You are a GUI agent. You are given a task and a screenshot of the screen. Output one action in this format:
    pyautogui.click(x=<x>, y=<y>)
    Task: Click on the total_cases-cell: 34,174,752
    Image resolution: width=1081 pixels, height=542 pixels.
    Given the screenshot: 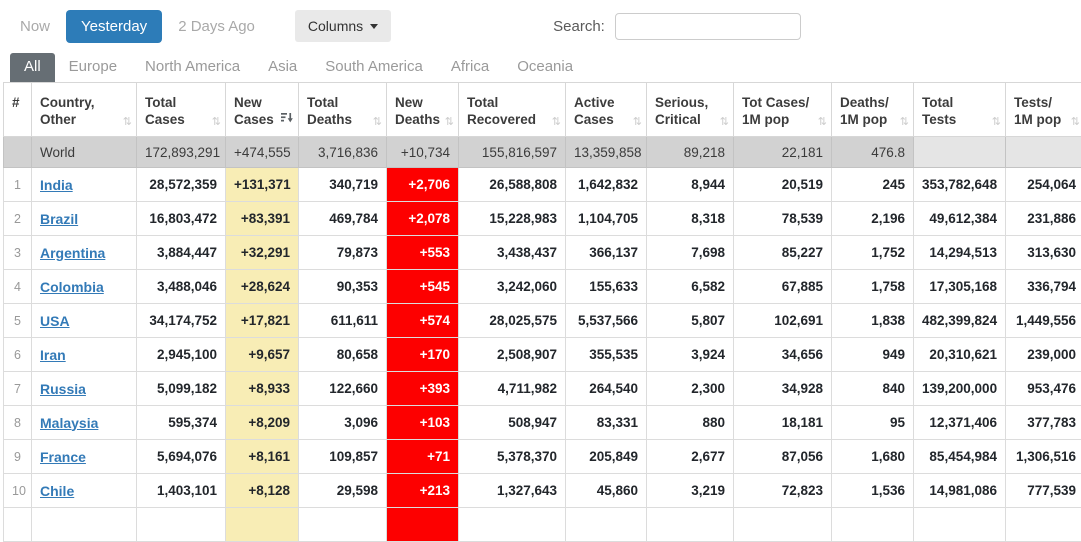 What is the action you would take?
    pyautogui.click(x=181, y=321)
    